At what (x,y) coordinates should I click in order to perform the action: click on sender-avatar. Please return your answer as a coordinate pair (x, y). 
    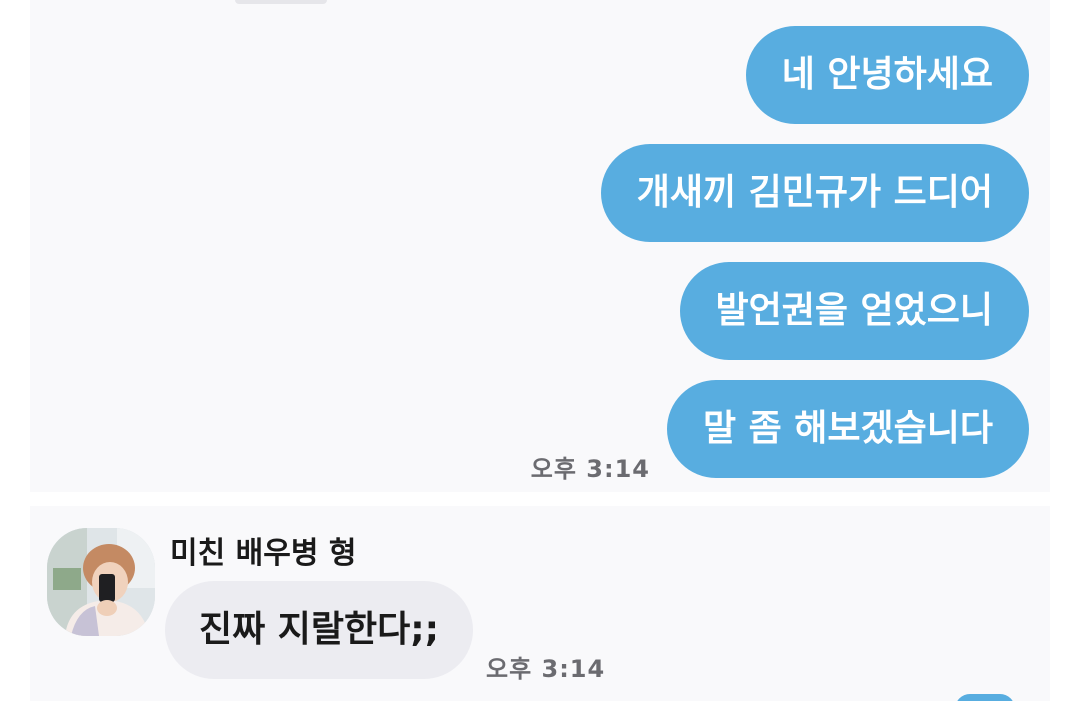
    Looking at the image, I should click on (101, 582).